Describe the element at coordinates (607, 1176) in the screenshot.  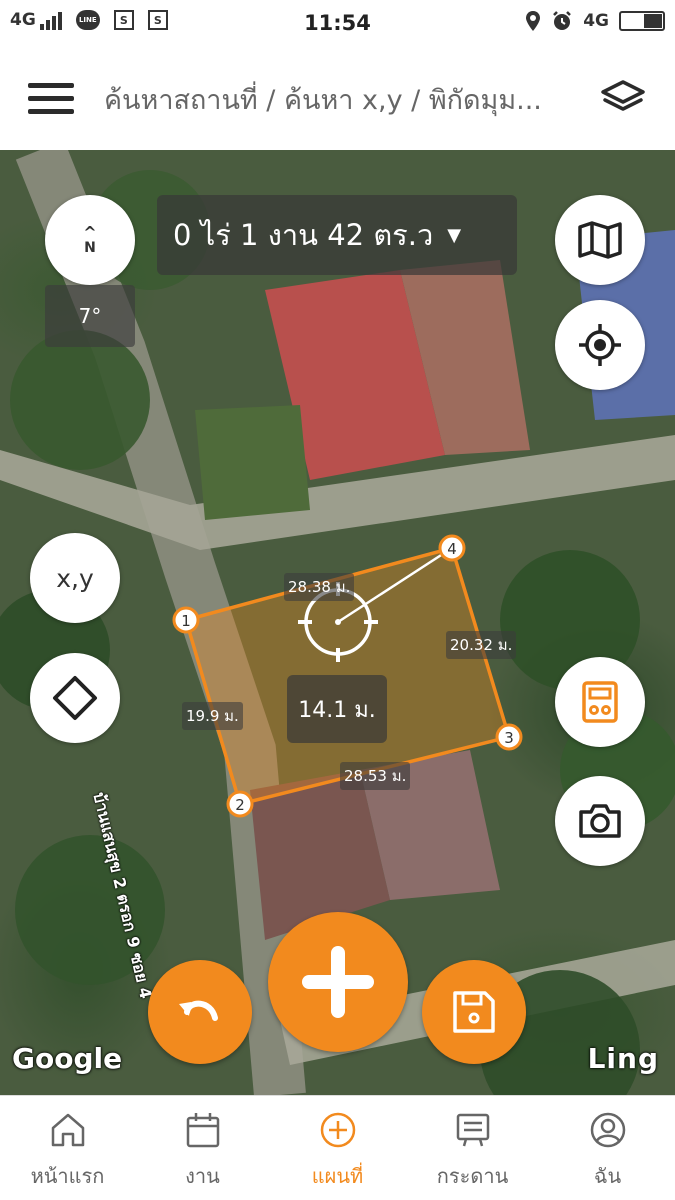
I see `nav-label-me: ฉัน` at that location.